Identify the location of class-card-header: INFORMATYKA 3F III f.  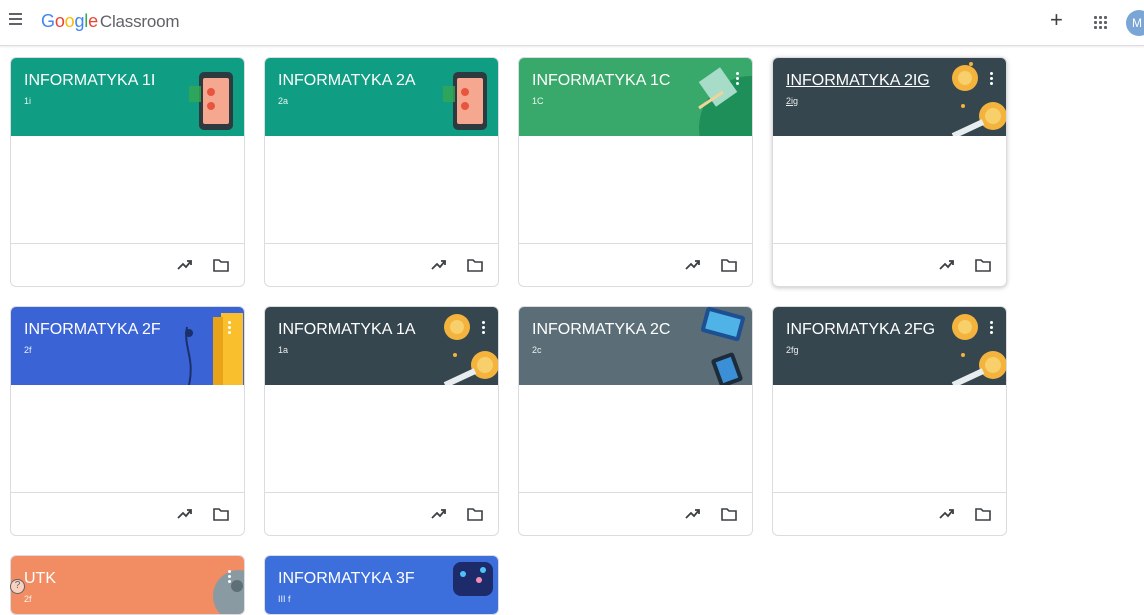
(381, 585).